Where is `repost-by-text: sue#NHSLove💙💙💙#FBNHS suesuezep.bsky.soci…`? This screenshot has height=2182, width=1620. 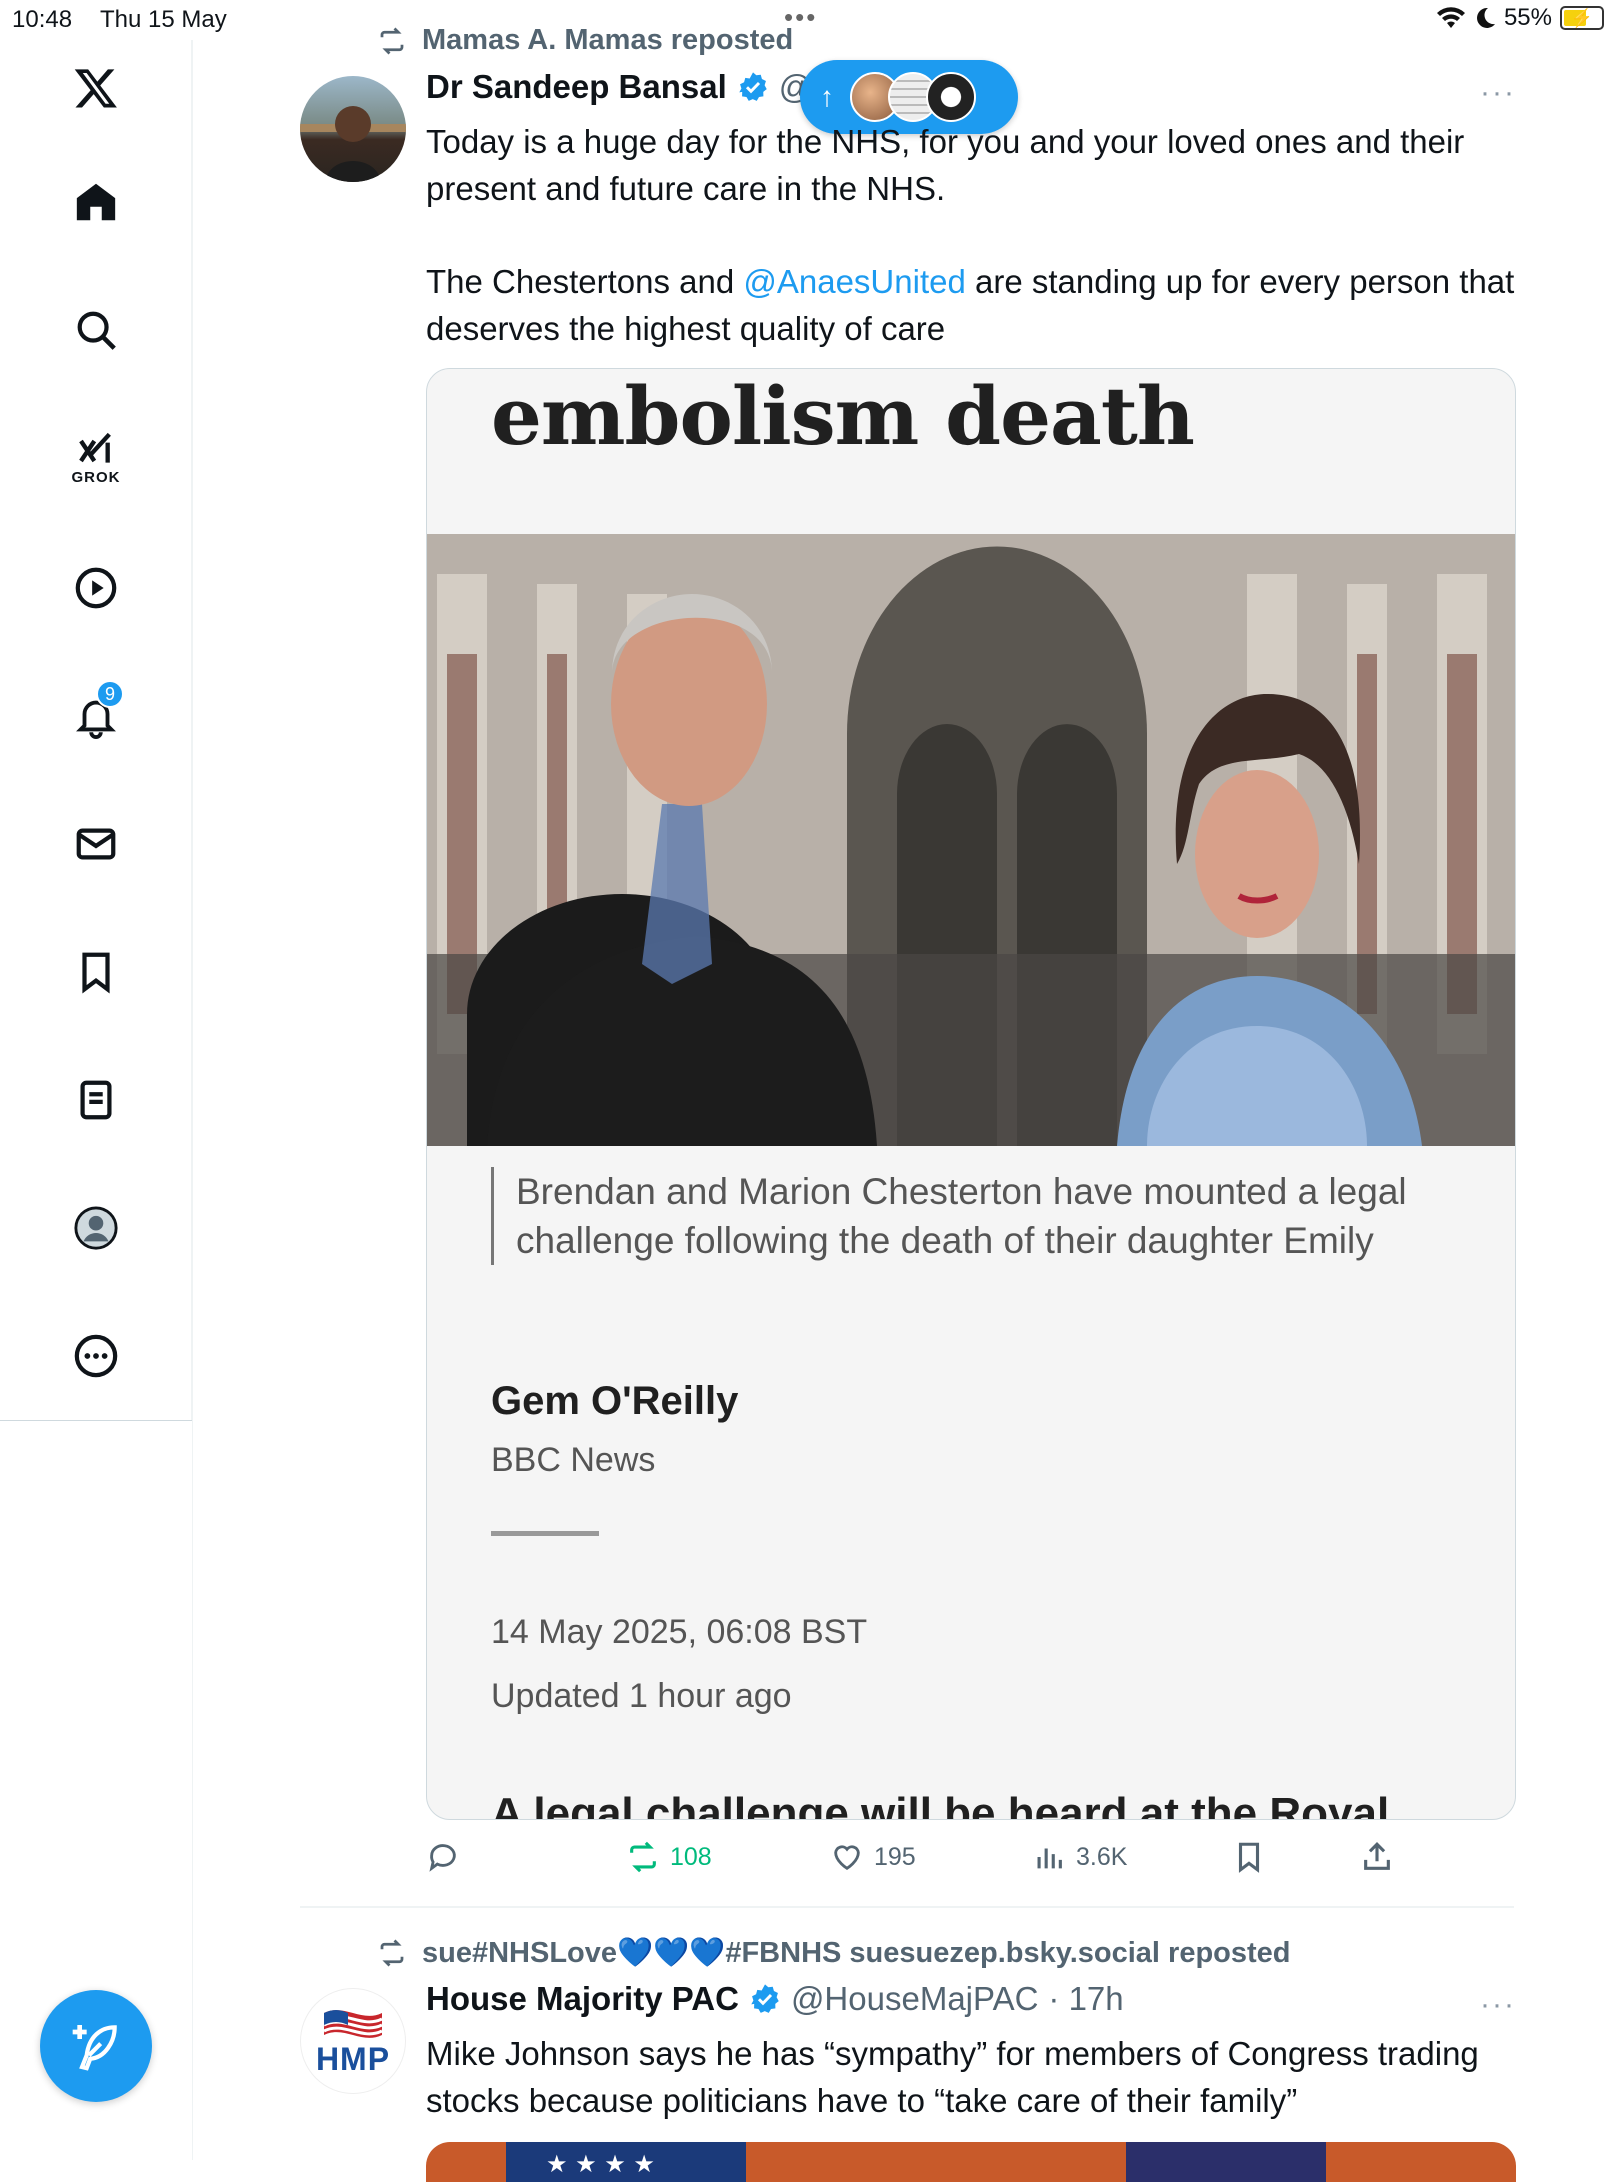 repost-by-text: sue#NHSLove💙💙💙#FBNHS suesuezep.bsky.soci… is located at coordinates (856, 1953).